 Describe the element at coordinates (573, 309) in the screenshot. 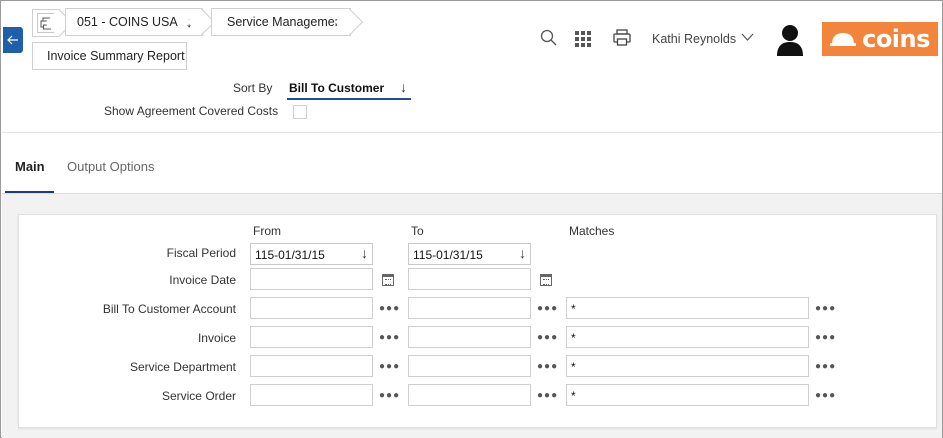

I see `bill-to-account-matches-value: *` at that location.